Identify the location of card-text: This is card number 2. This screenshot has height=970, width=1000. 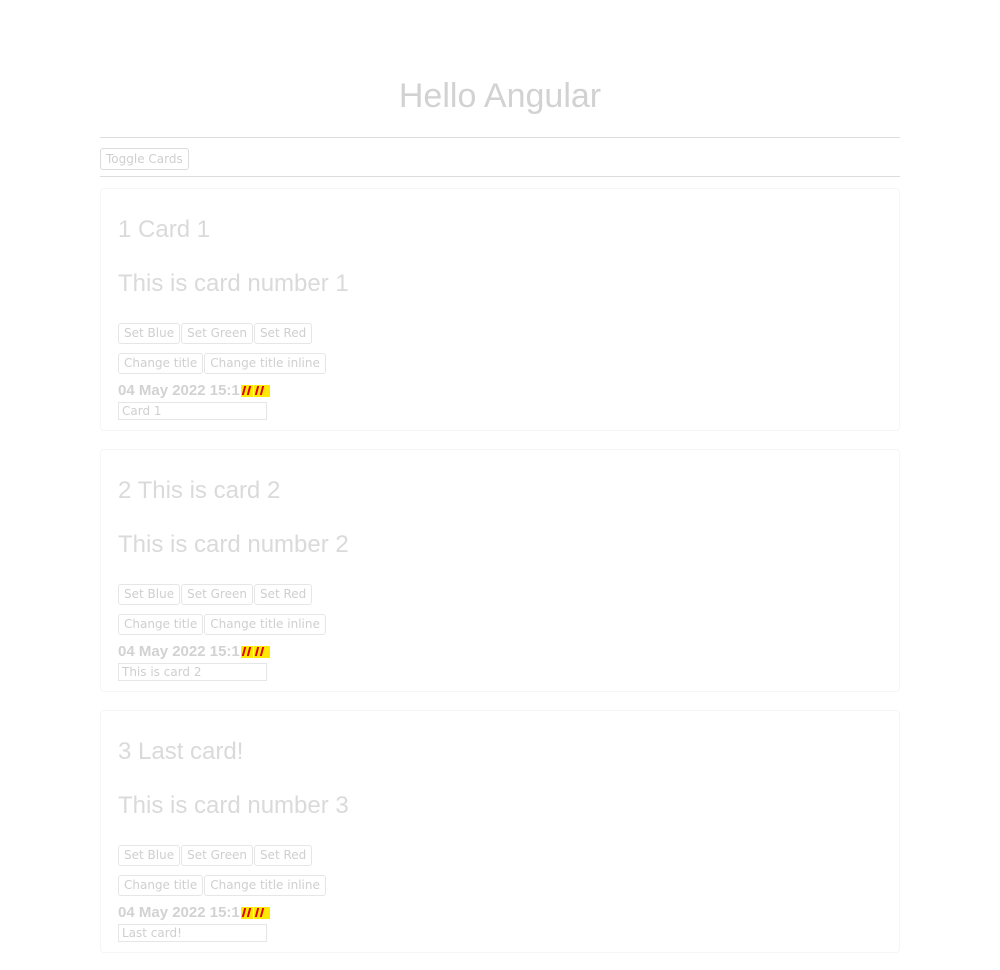
(233, 544).